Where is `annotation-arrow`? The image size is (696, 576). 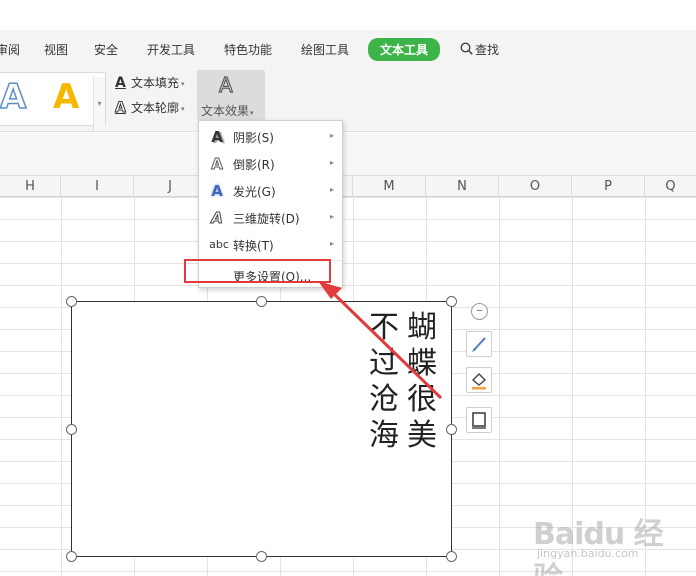 annotation-arrow is located at coordinates (380, 340).